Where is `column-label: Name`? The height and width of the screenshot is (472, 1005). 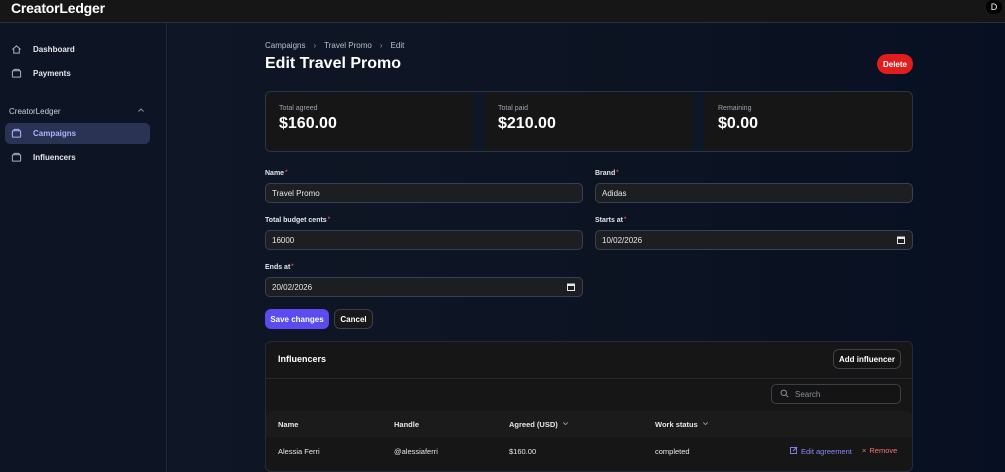 column-label: Name is located at coordinates (288, 424).